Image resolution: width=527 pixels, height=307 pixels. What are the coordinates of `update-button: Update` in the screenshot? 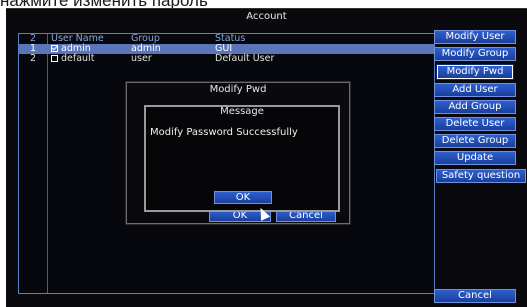 It's located at (475, 158).